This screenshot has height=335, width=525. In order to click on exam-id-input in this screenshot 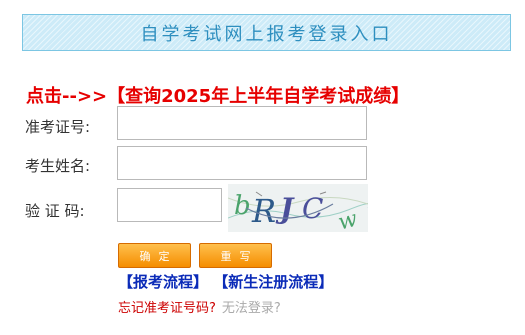, I will do `click(242, 123)`.